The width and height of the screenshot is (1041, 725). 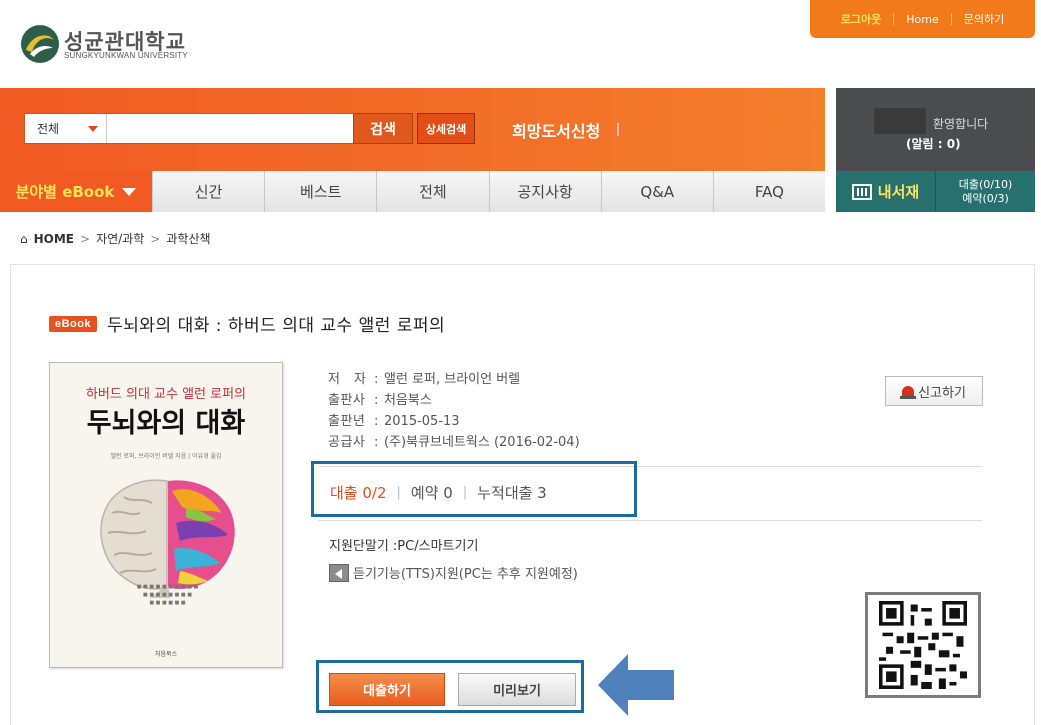 What do you see at coordinates (422, 421) in the screenshot?
I see `meta-value: 2015-05-13` at bounding box center [422, 421].